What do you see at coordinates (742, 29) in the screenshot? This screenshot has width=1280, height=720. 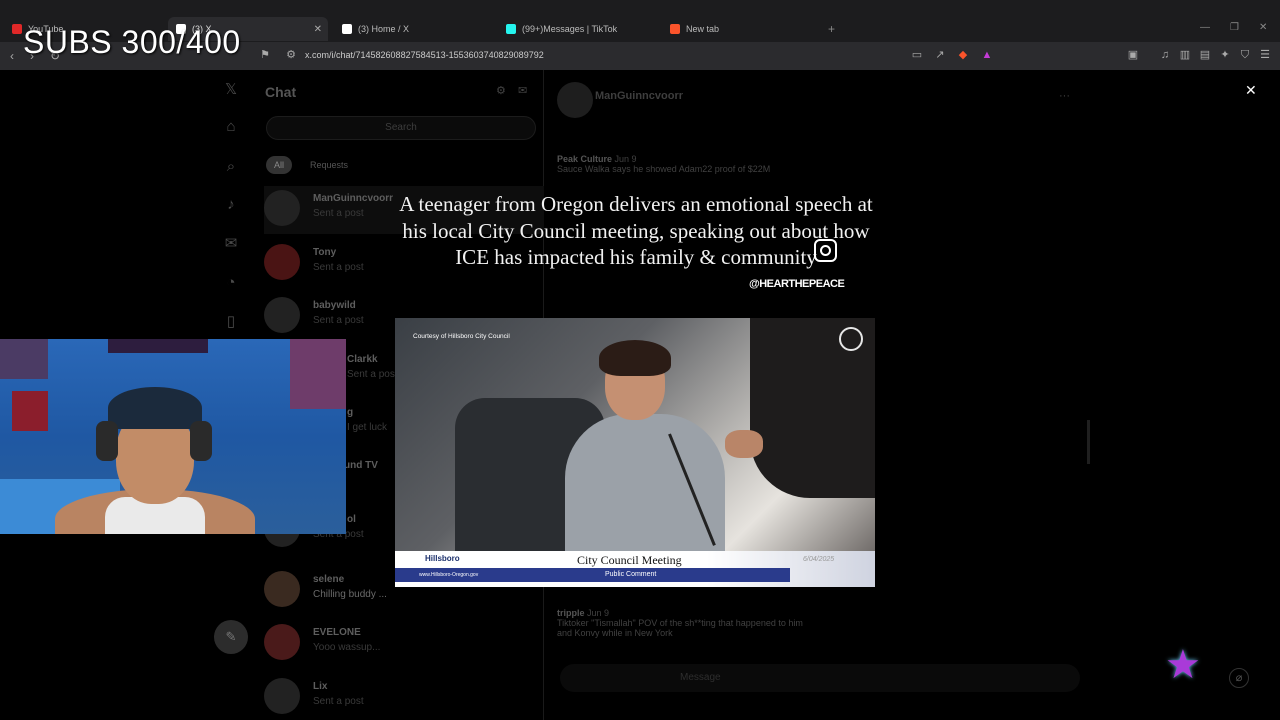 I see `tab-new: New tab` at bounding box center [742, 29].